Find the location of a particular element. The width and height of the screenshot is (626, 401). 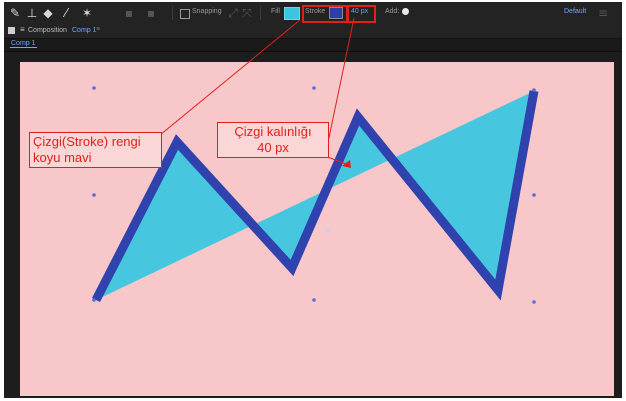

handle-bottom-left is located at coordinates (94, 300).